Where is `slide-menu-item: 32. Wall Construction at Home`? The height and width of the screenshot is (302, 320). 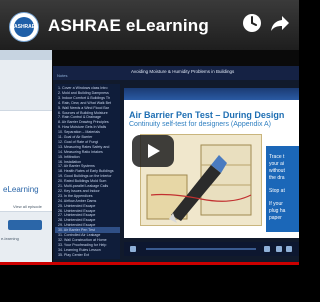 slide-menu-item: 32. Wall Construction at Home is located at coordinates (82, 240).